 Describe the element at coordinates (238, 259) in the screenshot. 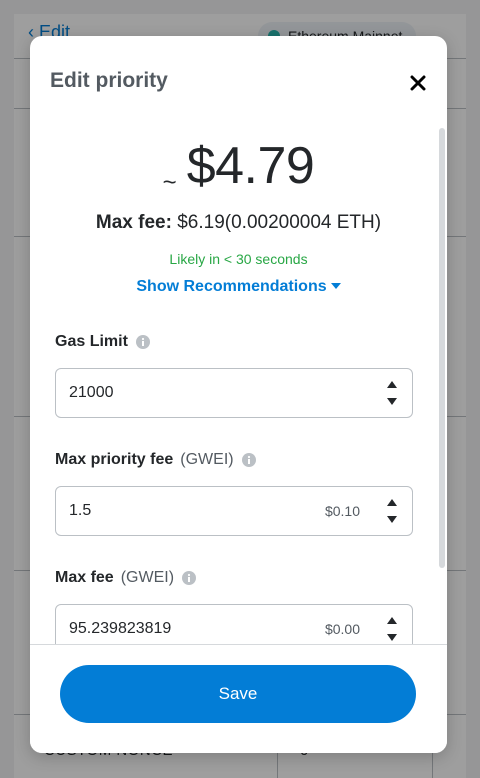

I see `time-estimate: Likely in < 30 seconds` at that location.